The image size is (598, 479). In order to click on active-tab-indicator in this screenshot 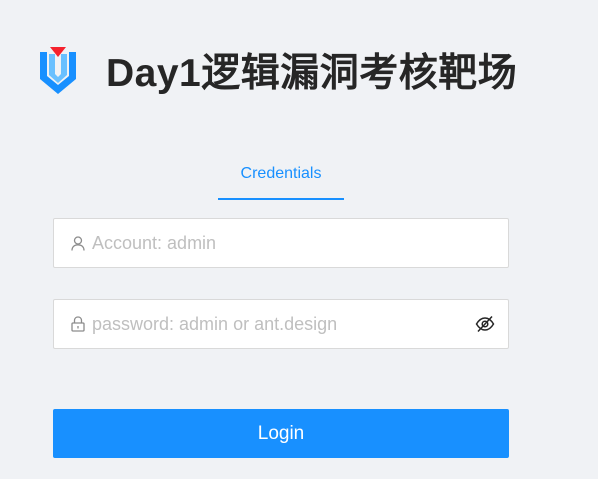, I will do `click(281, 199)`.